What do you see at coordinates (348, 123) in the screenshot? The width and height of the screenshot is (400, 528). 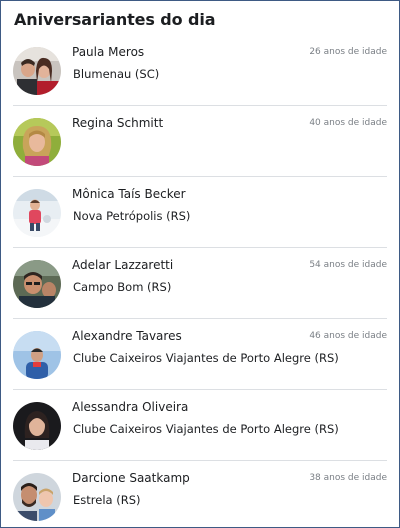 I see `person-age: 40 anos de idade` at bounding box center [348, 123].